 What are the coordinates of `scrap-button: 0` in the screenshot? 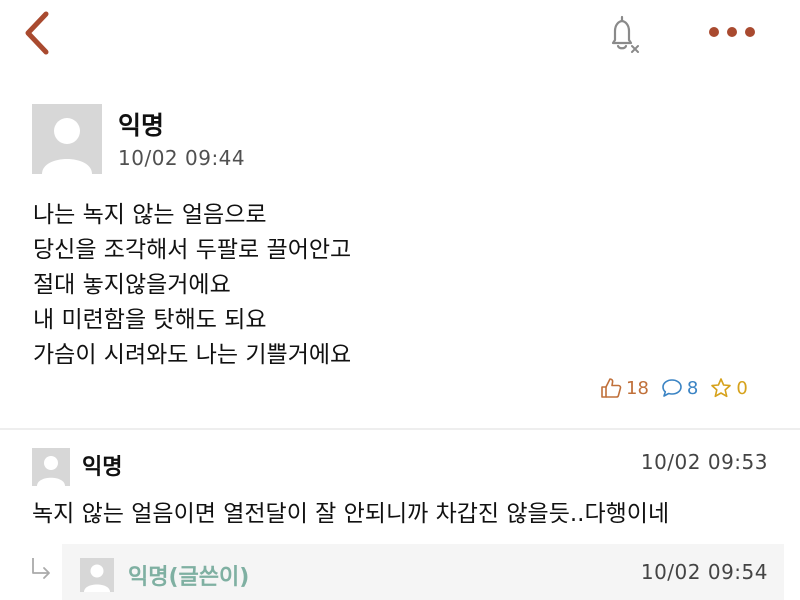 It's located at (729, 388).